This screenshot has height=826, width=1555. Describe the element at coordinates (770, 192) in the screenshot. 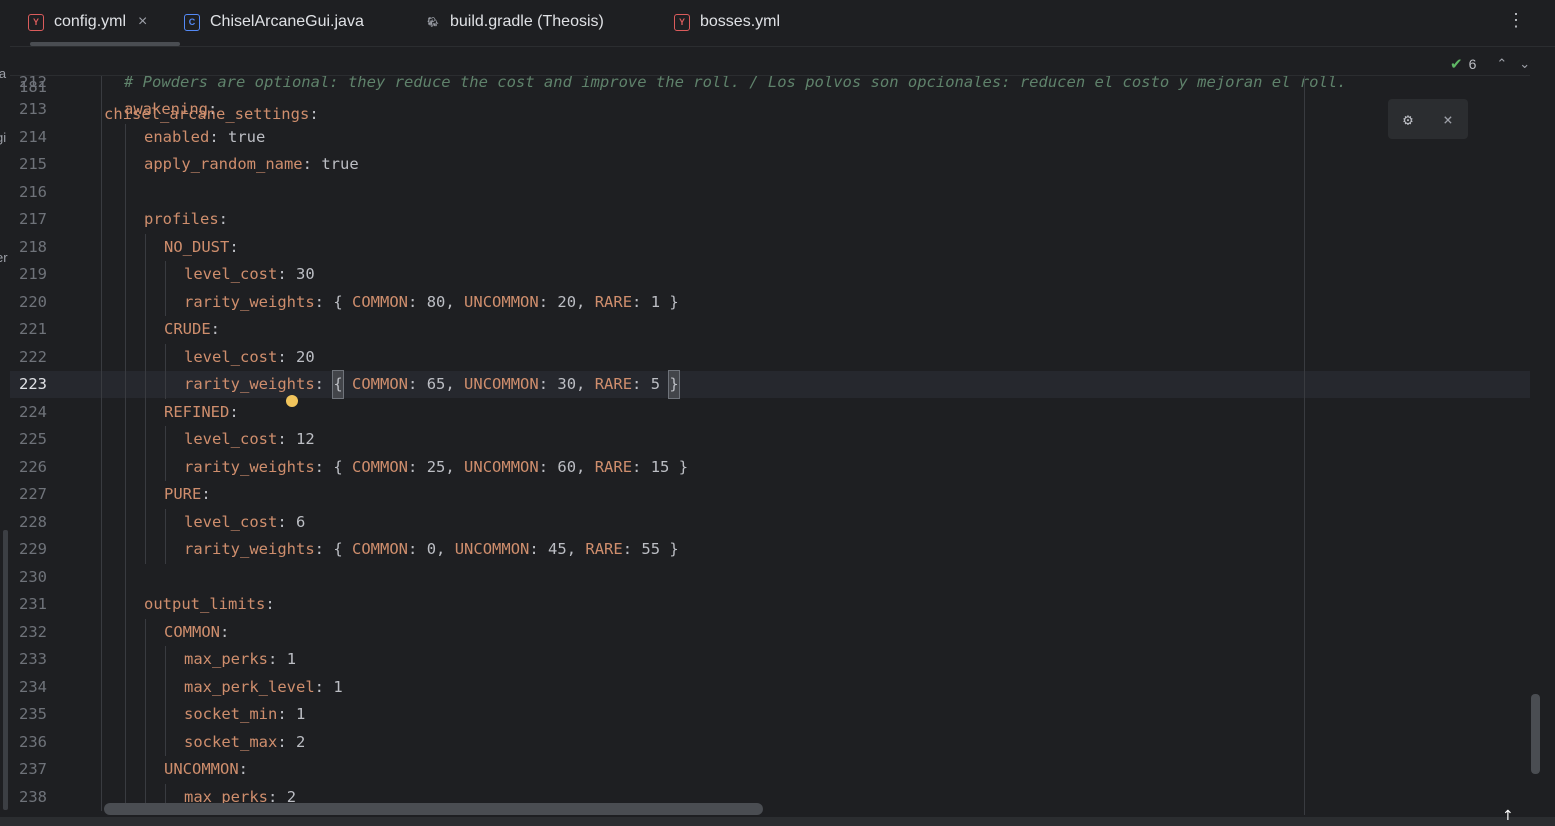

I see `code-line: 216` at that location.